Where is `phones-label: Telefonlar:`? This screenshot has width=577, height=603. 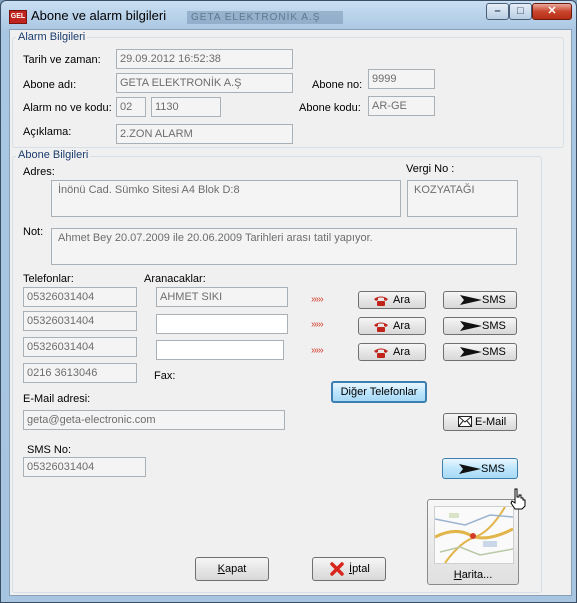
phones-label: Telefonlar: is located at coordinates (48, 279).